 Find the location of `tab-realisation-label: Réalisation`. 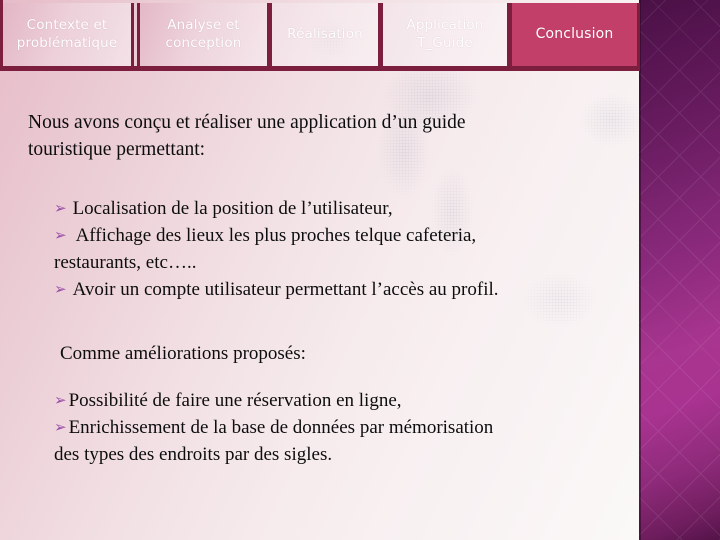

tab-realisation-label: Réalisation is located at coordinates (325, 33).